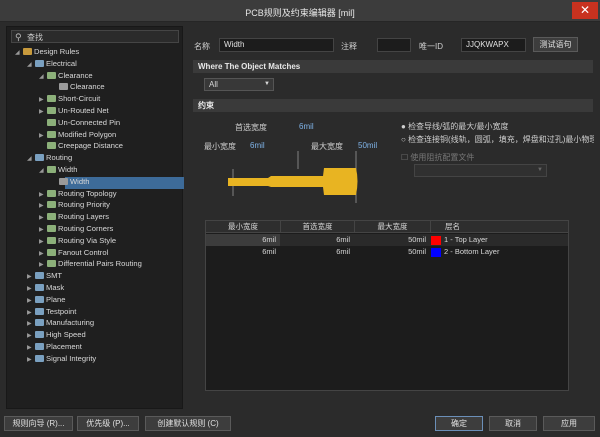 The image size is (600, 437). I want to click on tree-item: ▶ Manufacturing, so click(60, 323).